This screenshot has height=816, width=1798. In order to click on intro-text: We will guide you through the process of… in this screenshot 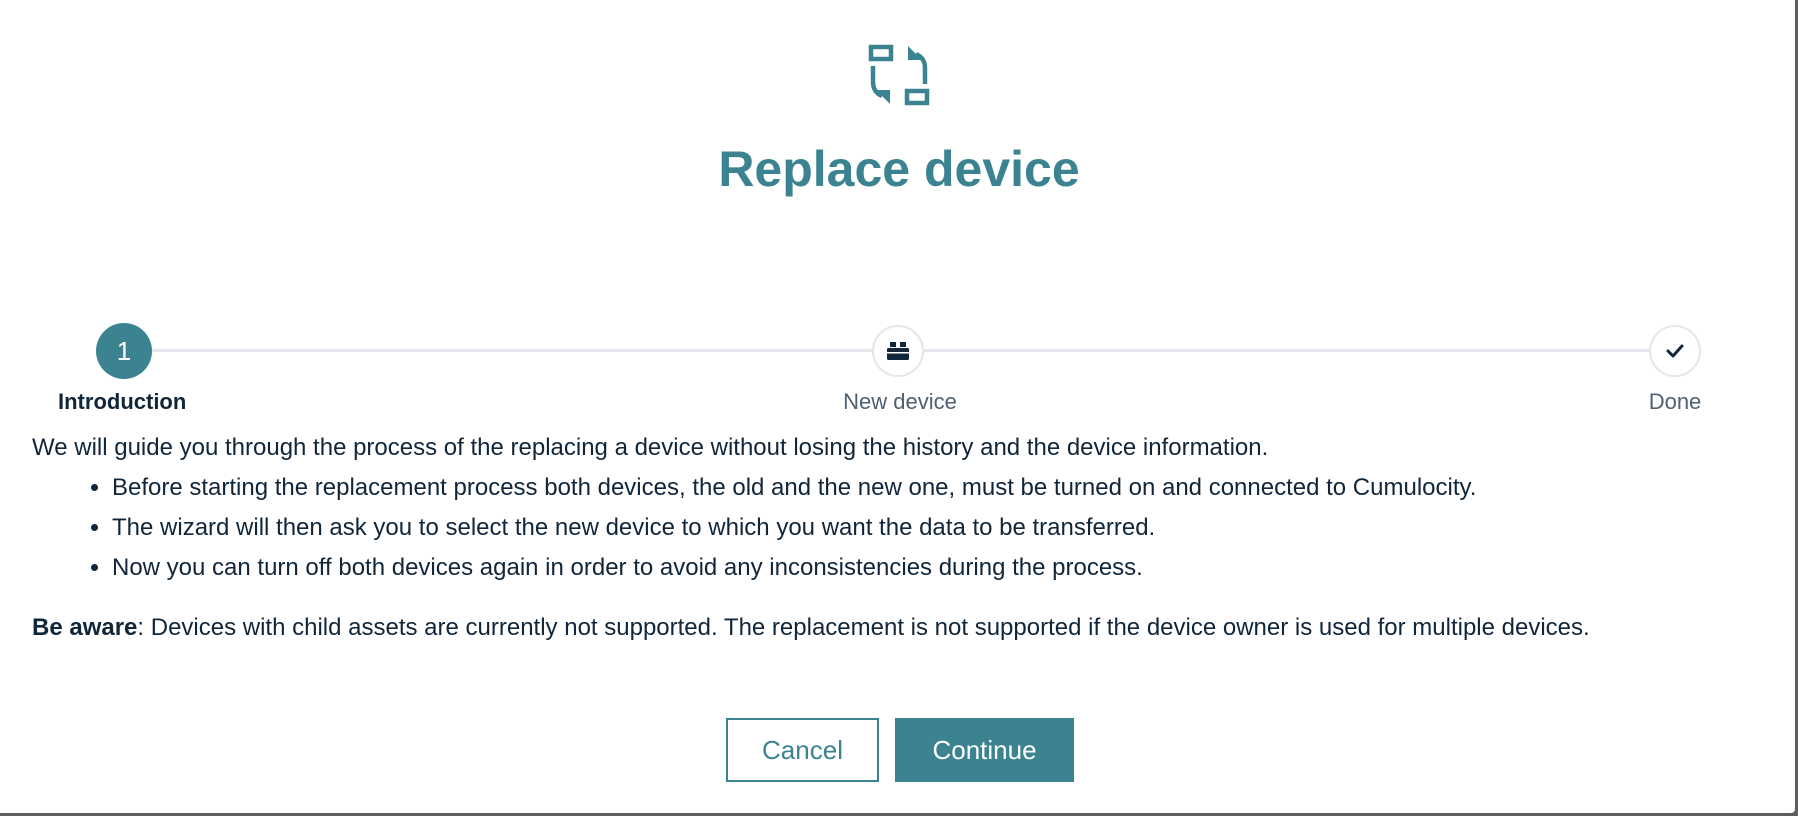, I will do `click(650, 447)`.